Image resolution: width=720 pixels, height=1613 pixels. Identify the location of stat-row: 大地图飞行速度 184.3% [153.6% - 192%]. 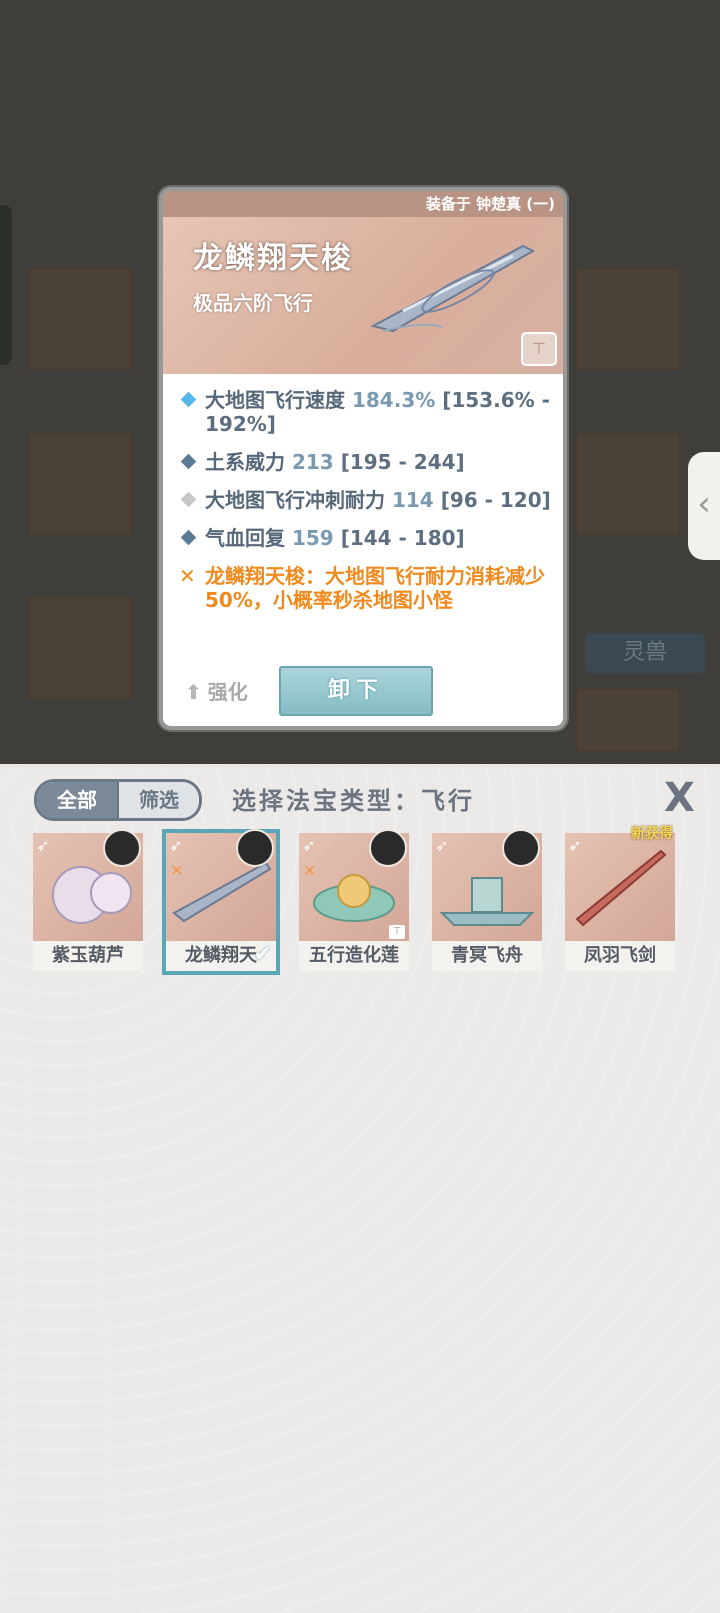
(366, 412).